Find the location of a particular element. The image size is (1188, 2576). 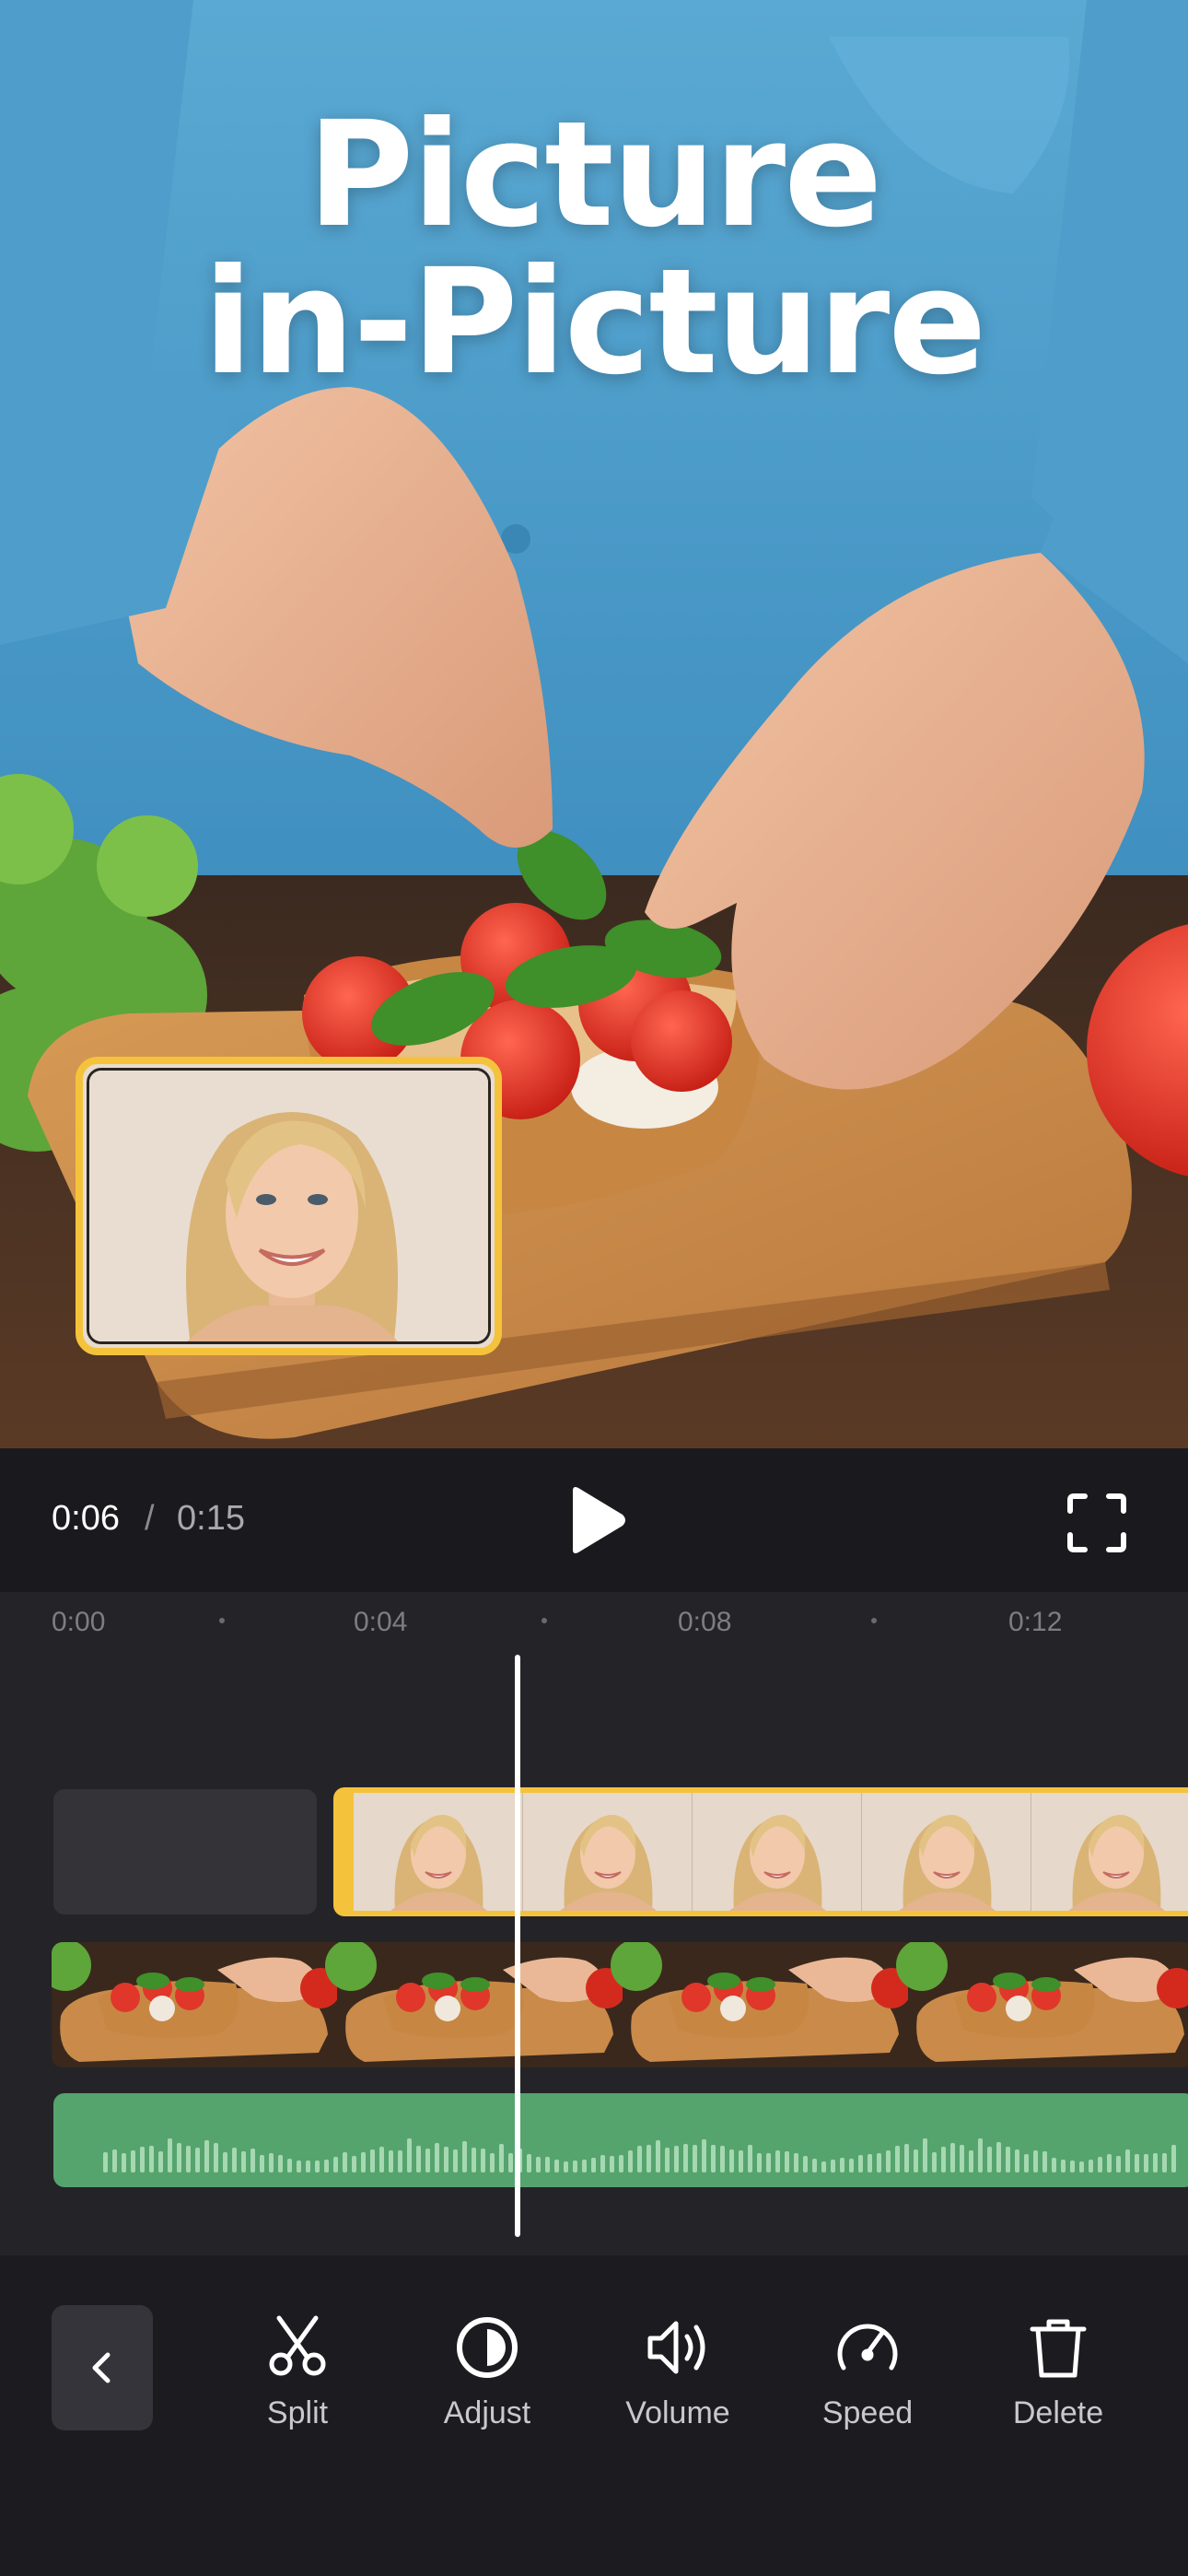

scissors-icon is located at coordinates (297, 2345).